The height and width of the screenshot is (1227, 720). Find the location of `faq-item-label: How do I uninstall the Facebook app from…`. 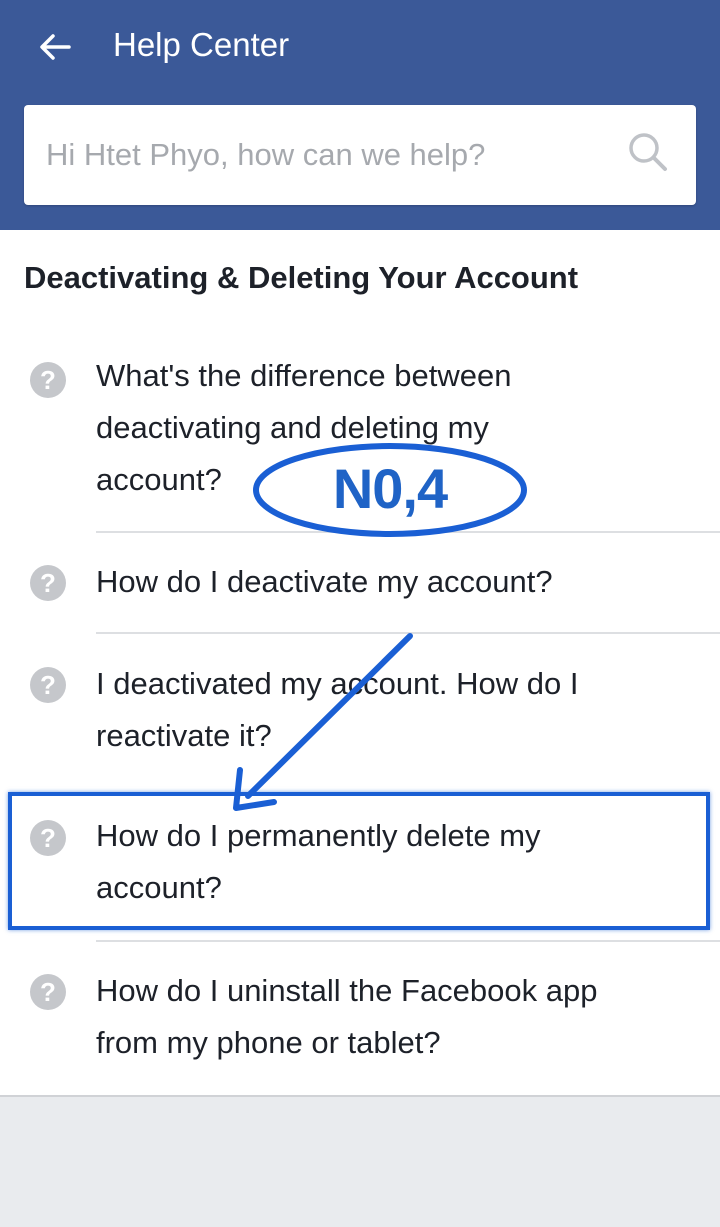

faq-item-label: How do I uninstall the Facebook app from… is located at coordinates (347, 1016).